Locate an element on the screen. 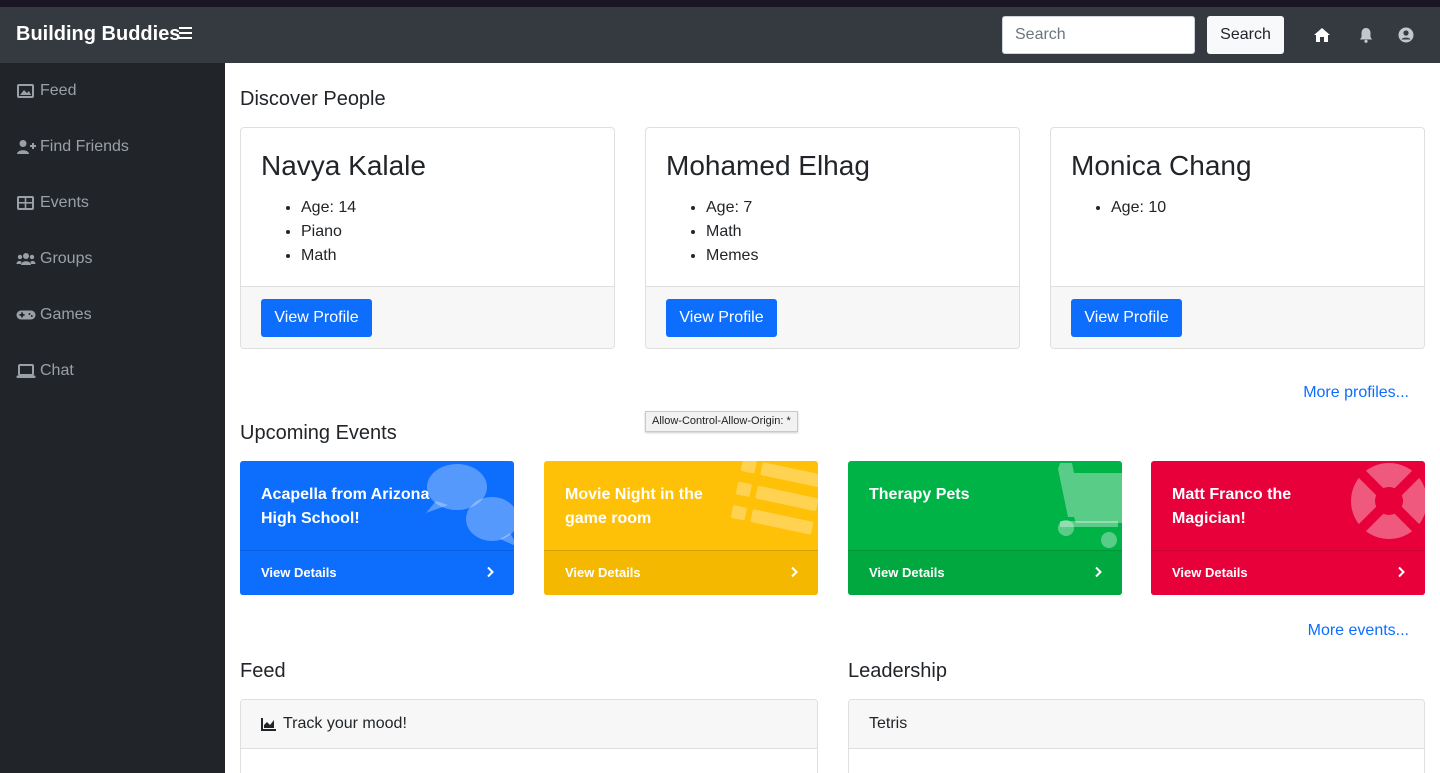 This screenshot has width=1440, height=773. upcoming-events-title: Upcoming Events is located at coordinates (318, 433).